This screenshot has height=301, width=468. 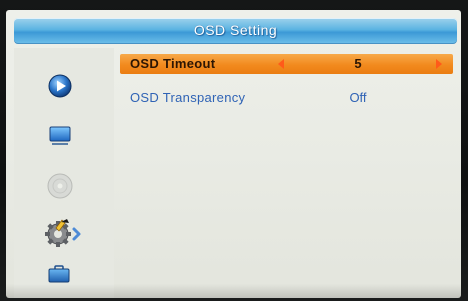 What do you see at coordinates (60, 136) in the screenshot?
I see `tv-monitor-icon` at bounding box center [60, 136].